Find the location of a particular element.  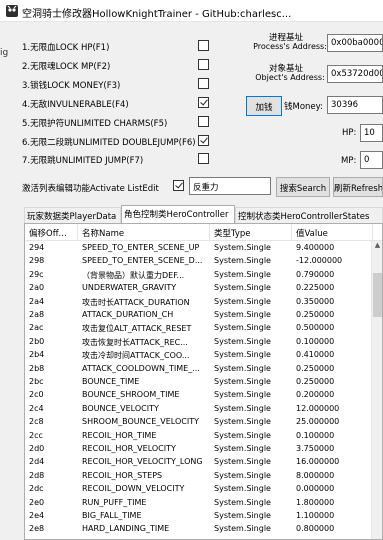

hp-label: HP: is located at coordinates (349, 133).